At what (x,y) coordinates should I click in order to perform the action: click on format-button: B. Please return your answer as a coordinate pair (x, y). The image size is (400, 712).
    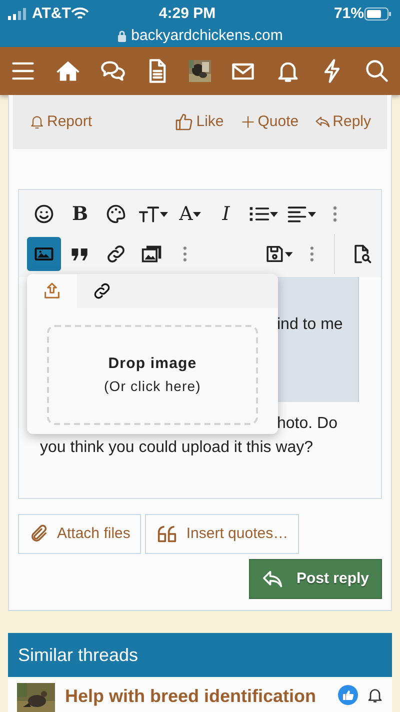
    Looking at the image, I should click on (80, 214).